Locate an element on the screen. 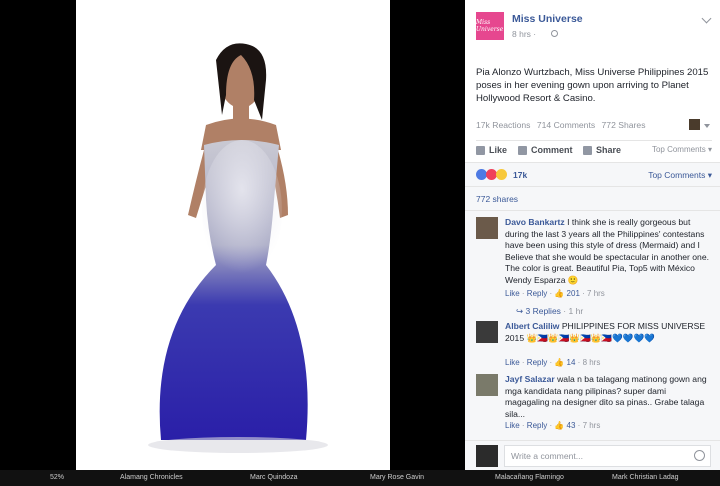  reactions-count: 17k is located at coordinates (520, 175).